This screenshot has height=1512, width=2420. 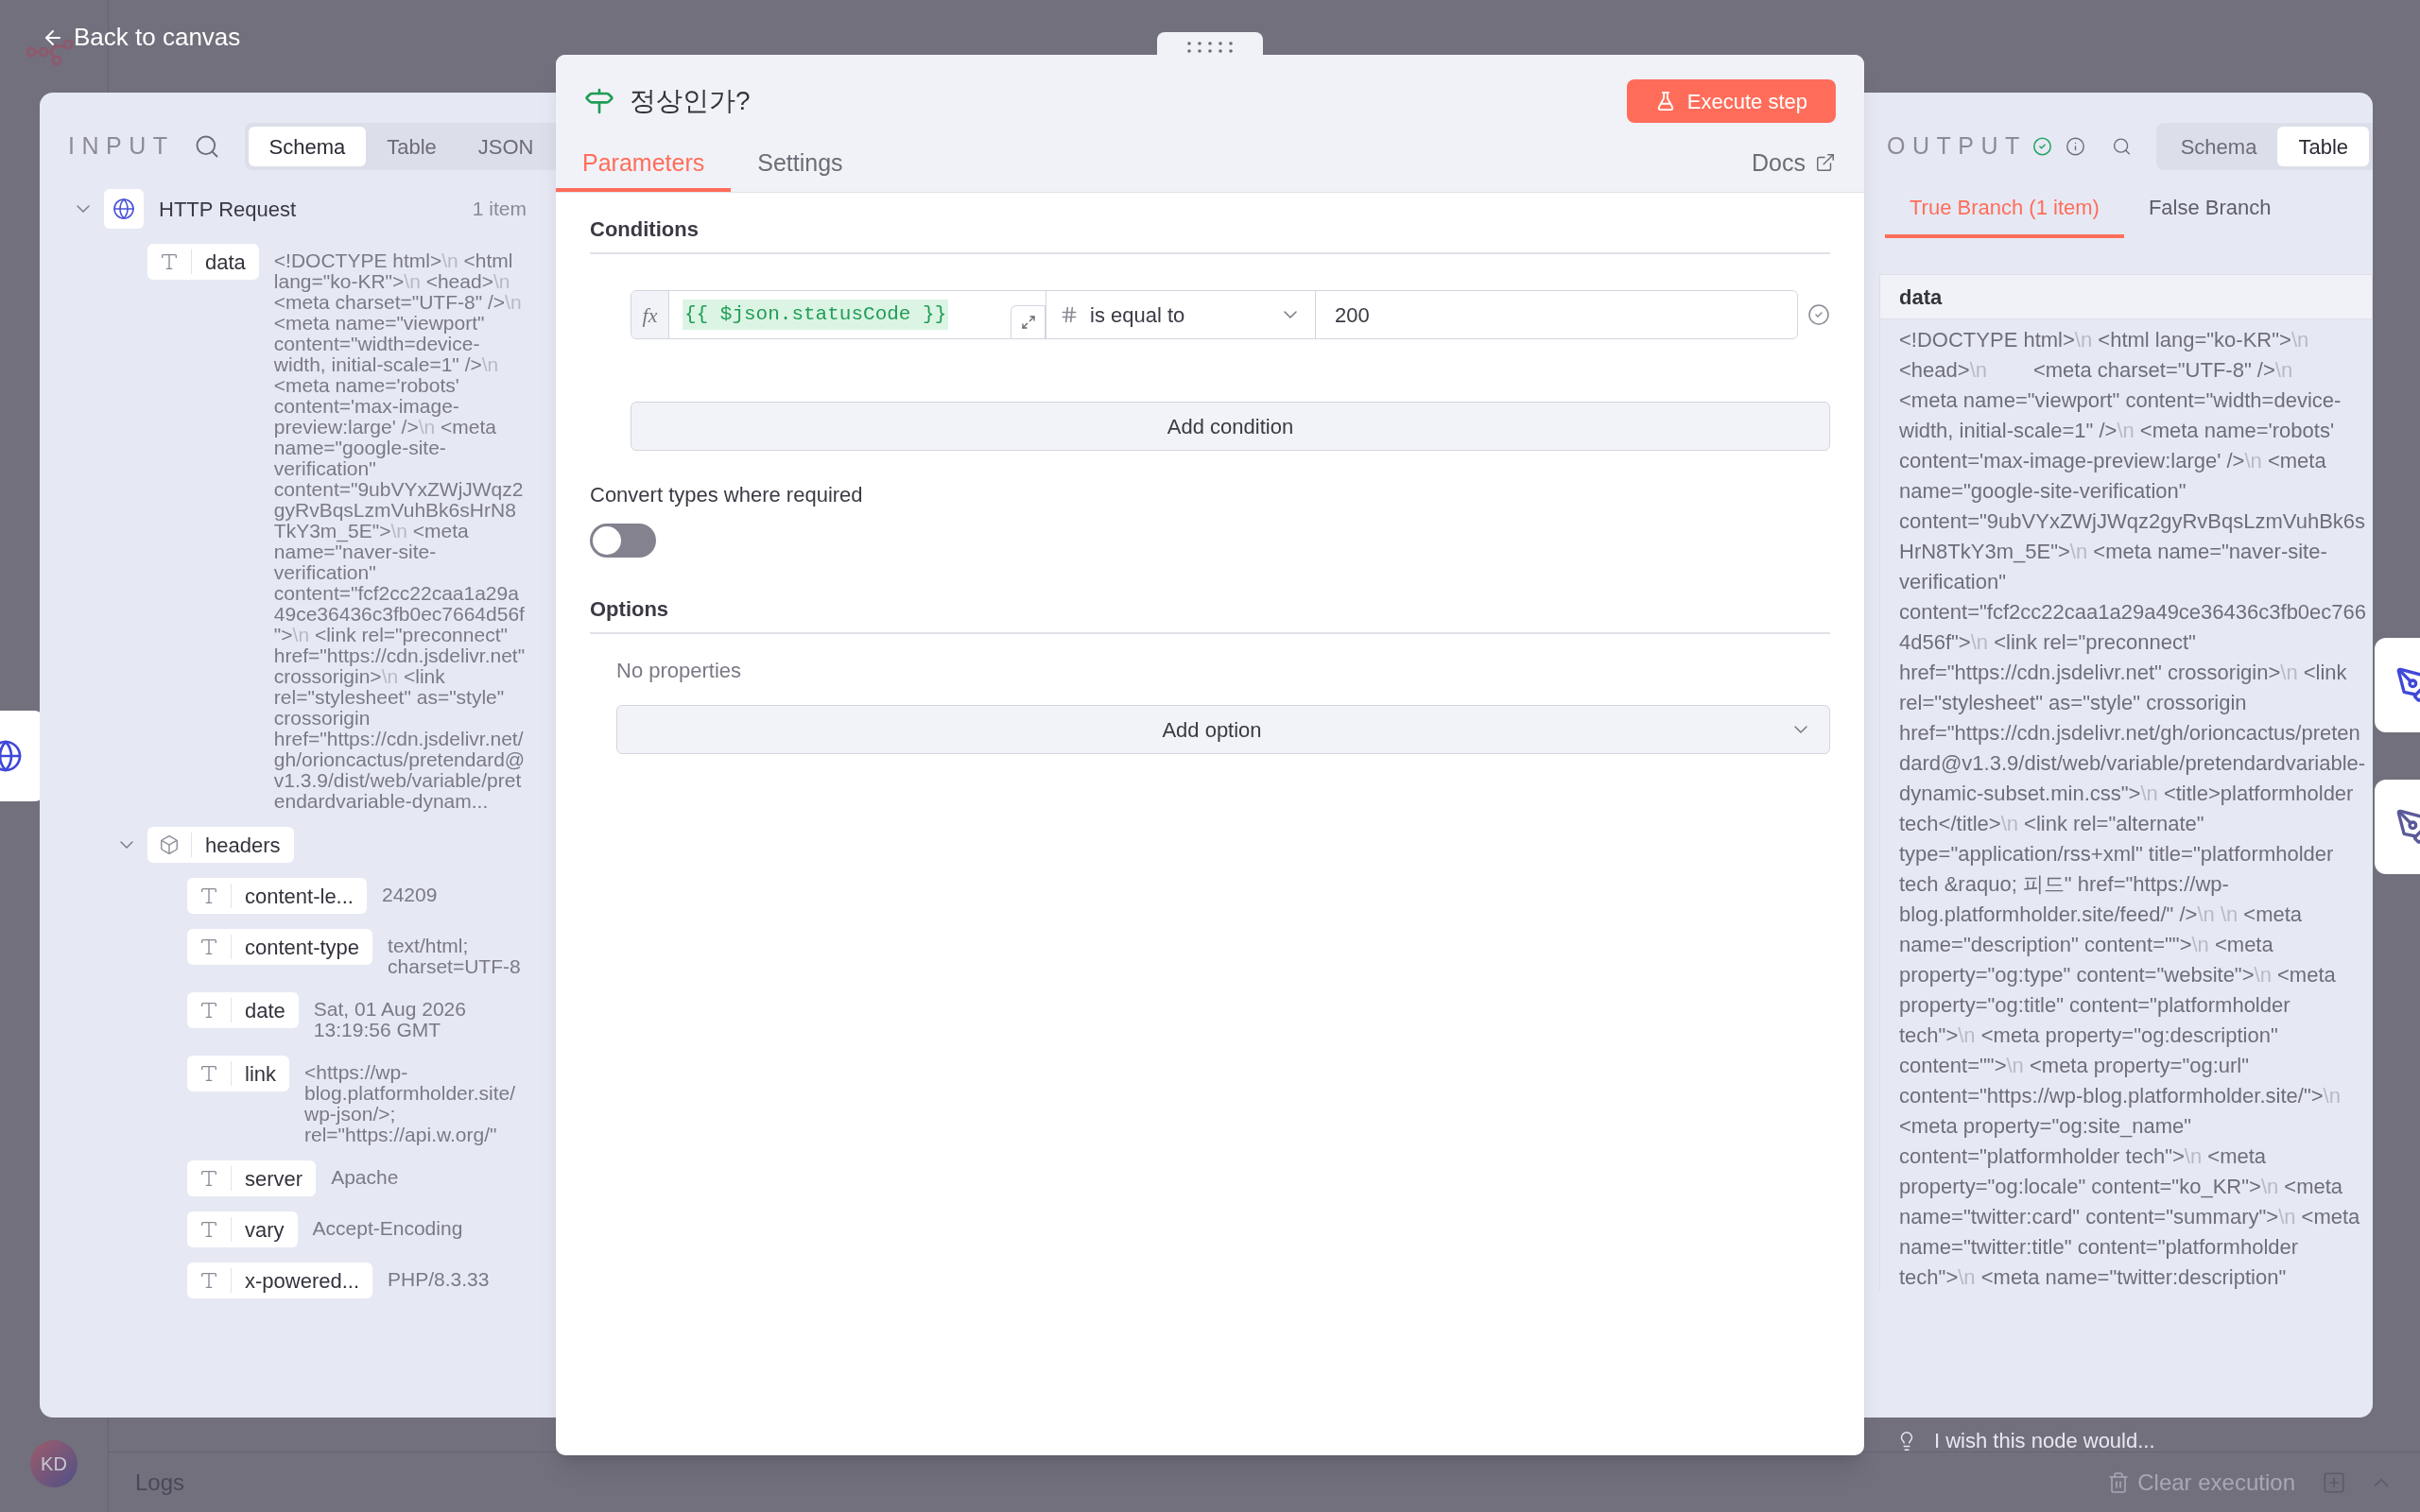 I want to click on item-count: 1 item, so click(x=499, y=209).